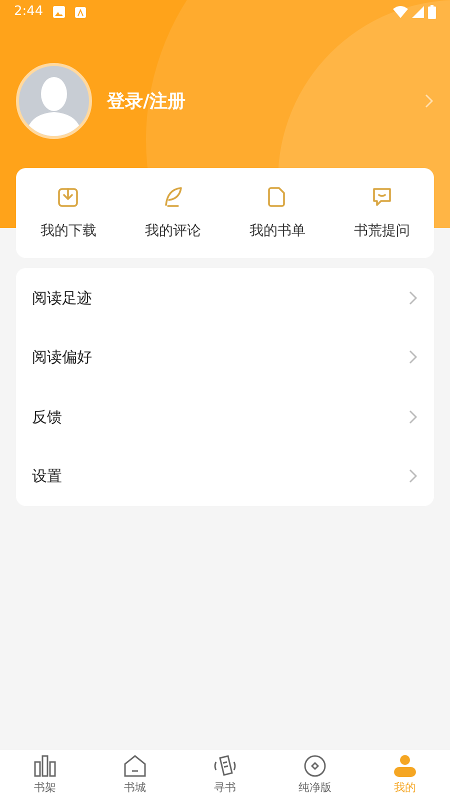 This screenshot has height=800, width=450. Describe the element at coordinates (405, 766) in the screenshot. I see `person-icon` at that location.